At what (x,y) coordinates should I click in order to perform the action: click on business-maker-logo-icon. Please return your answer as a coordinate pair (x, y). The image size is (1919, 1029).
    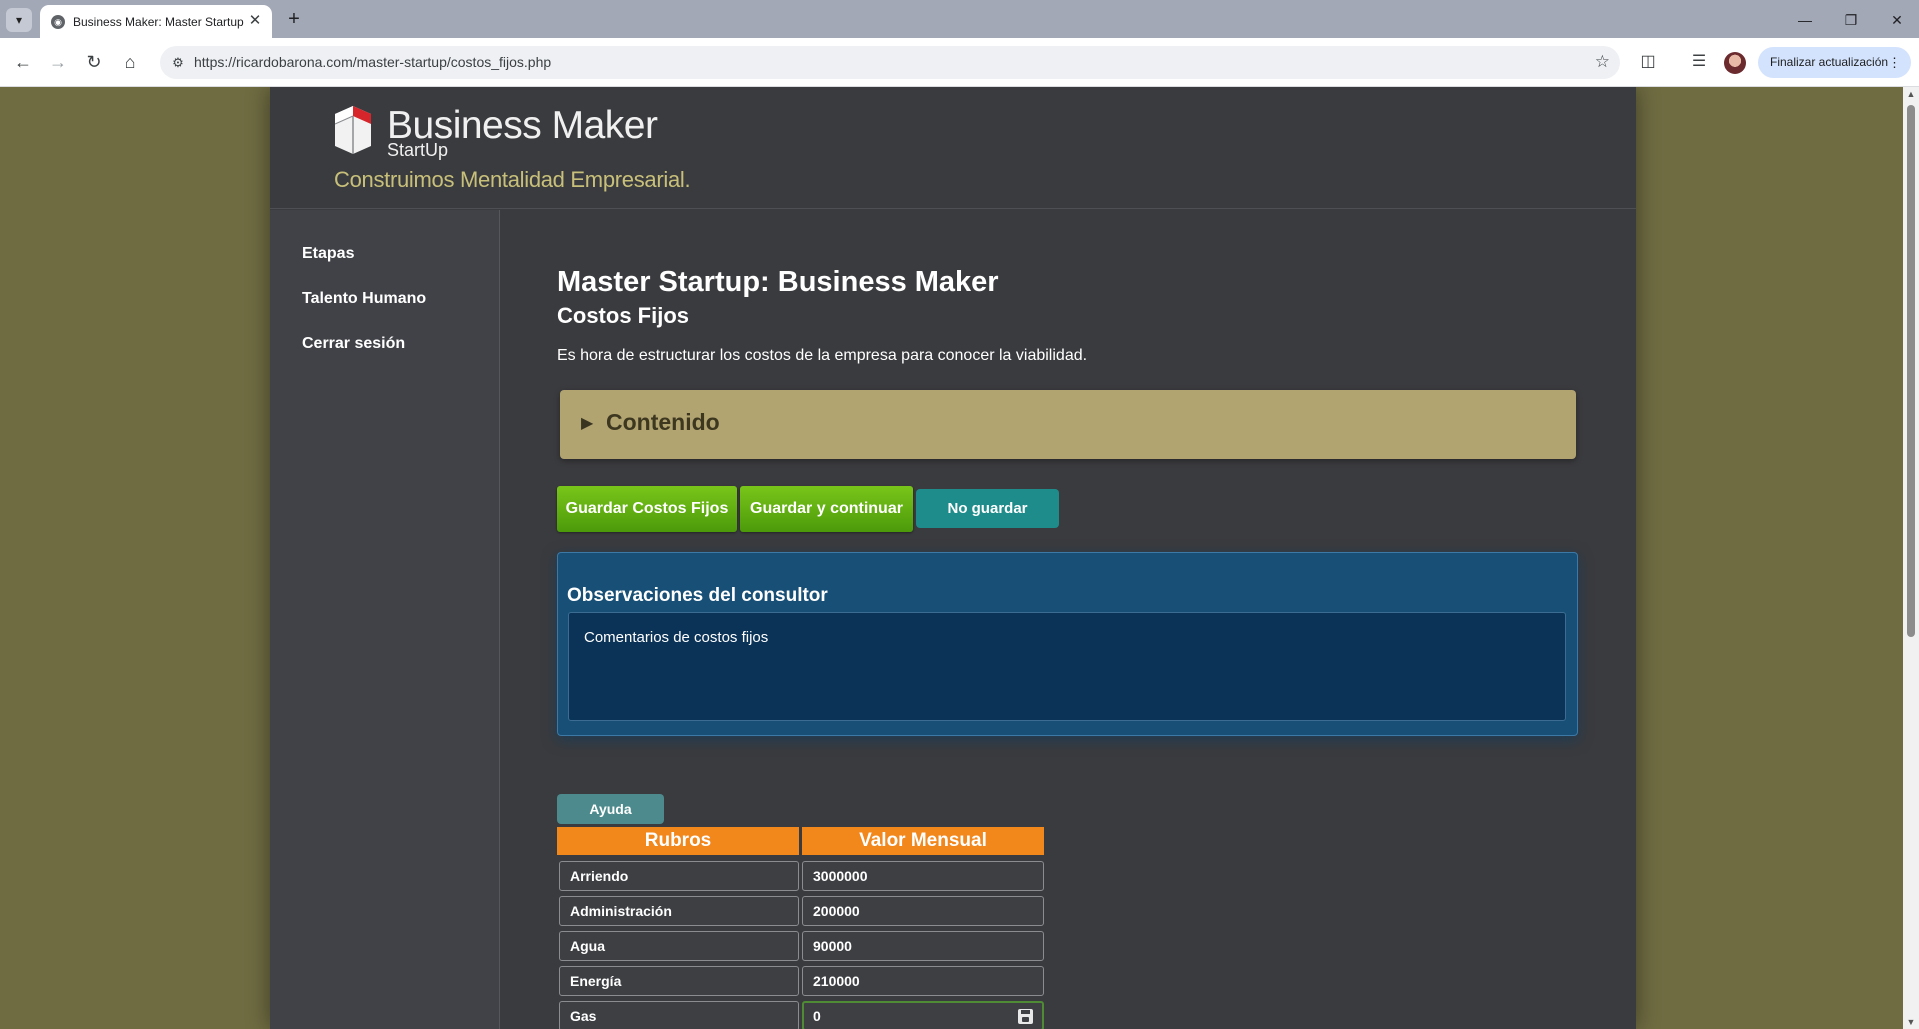
    Looking at the image, I should click on (353, 130).